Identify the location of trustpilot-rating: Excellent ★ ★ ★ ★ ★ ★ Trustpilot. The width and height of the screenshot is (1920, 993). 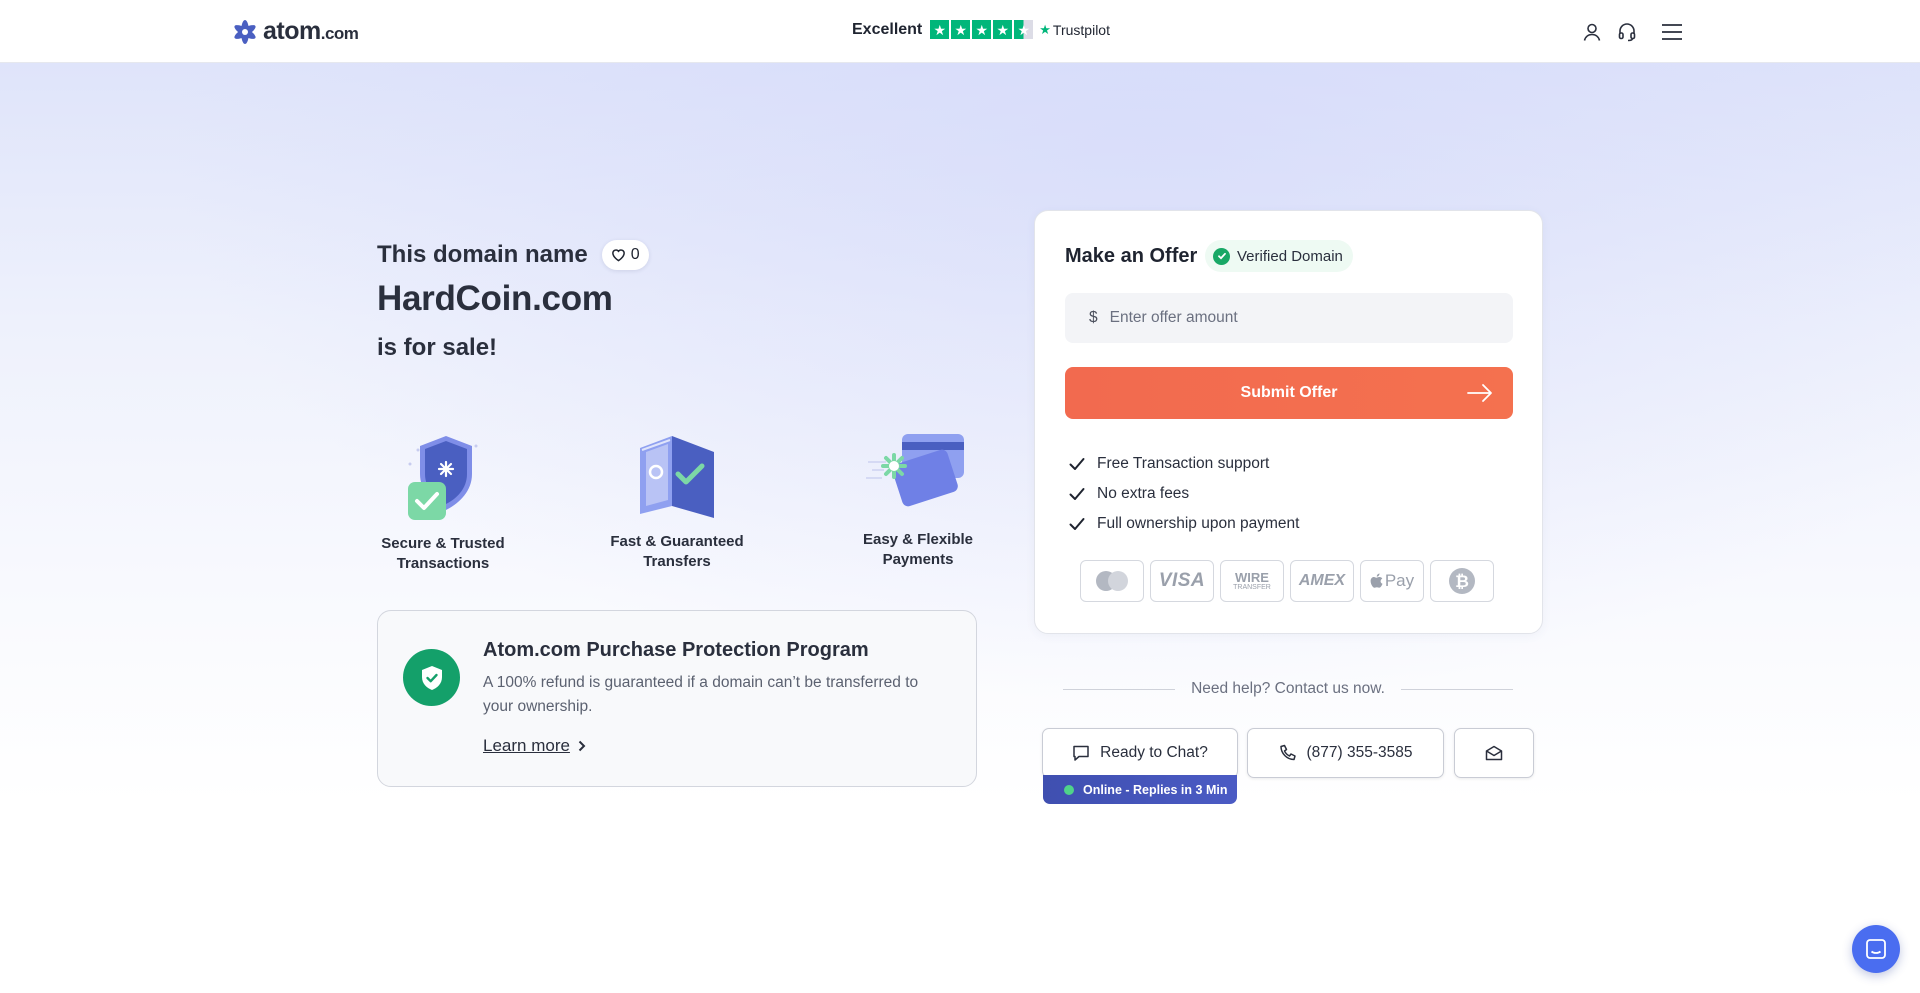
(981, 29).